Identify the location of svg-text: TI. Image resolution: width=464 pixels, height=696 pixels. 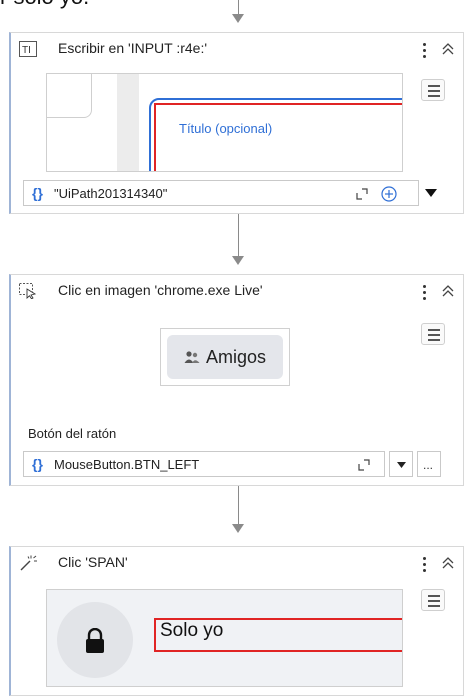
(26, 50).